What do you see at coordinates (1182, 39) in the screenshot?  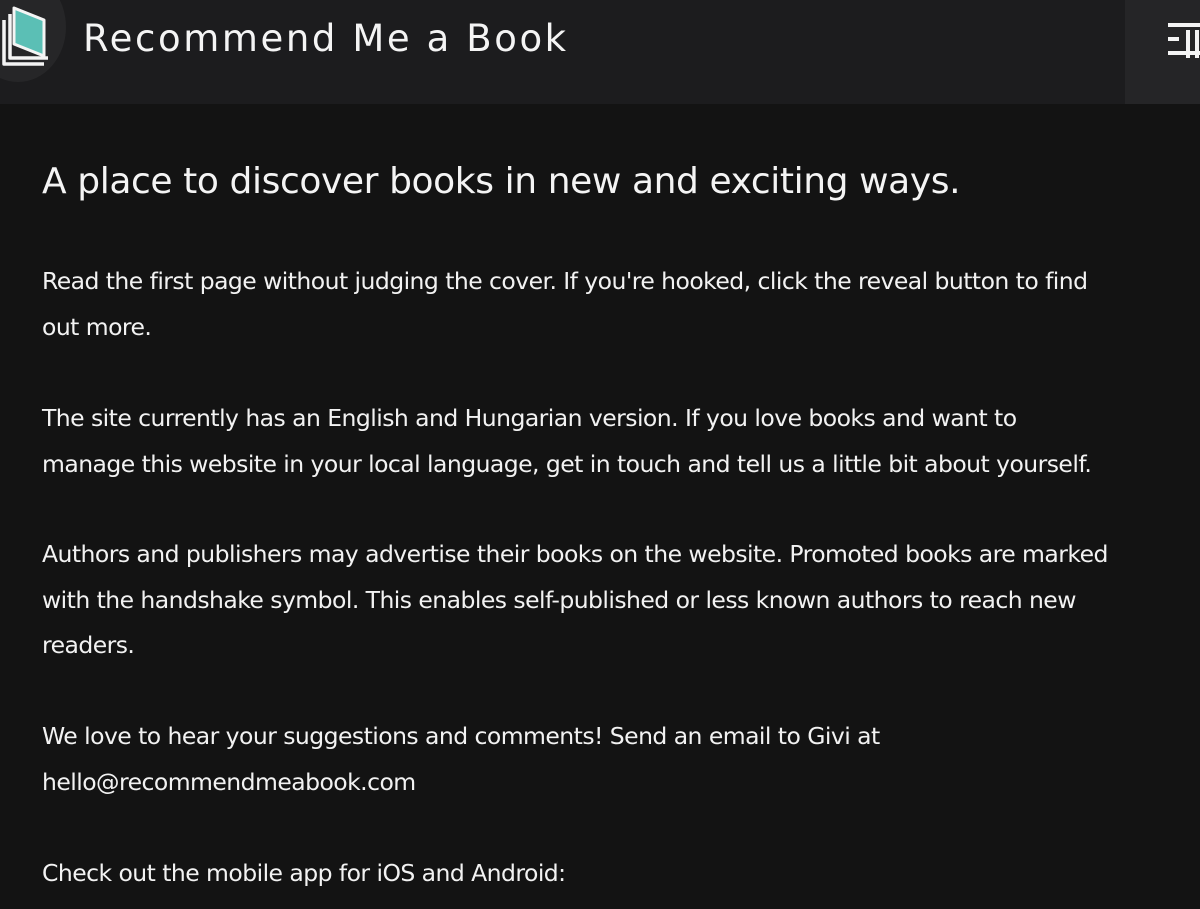 I see `hamburger-menu-icon` at bounding box center [1182, 39].